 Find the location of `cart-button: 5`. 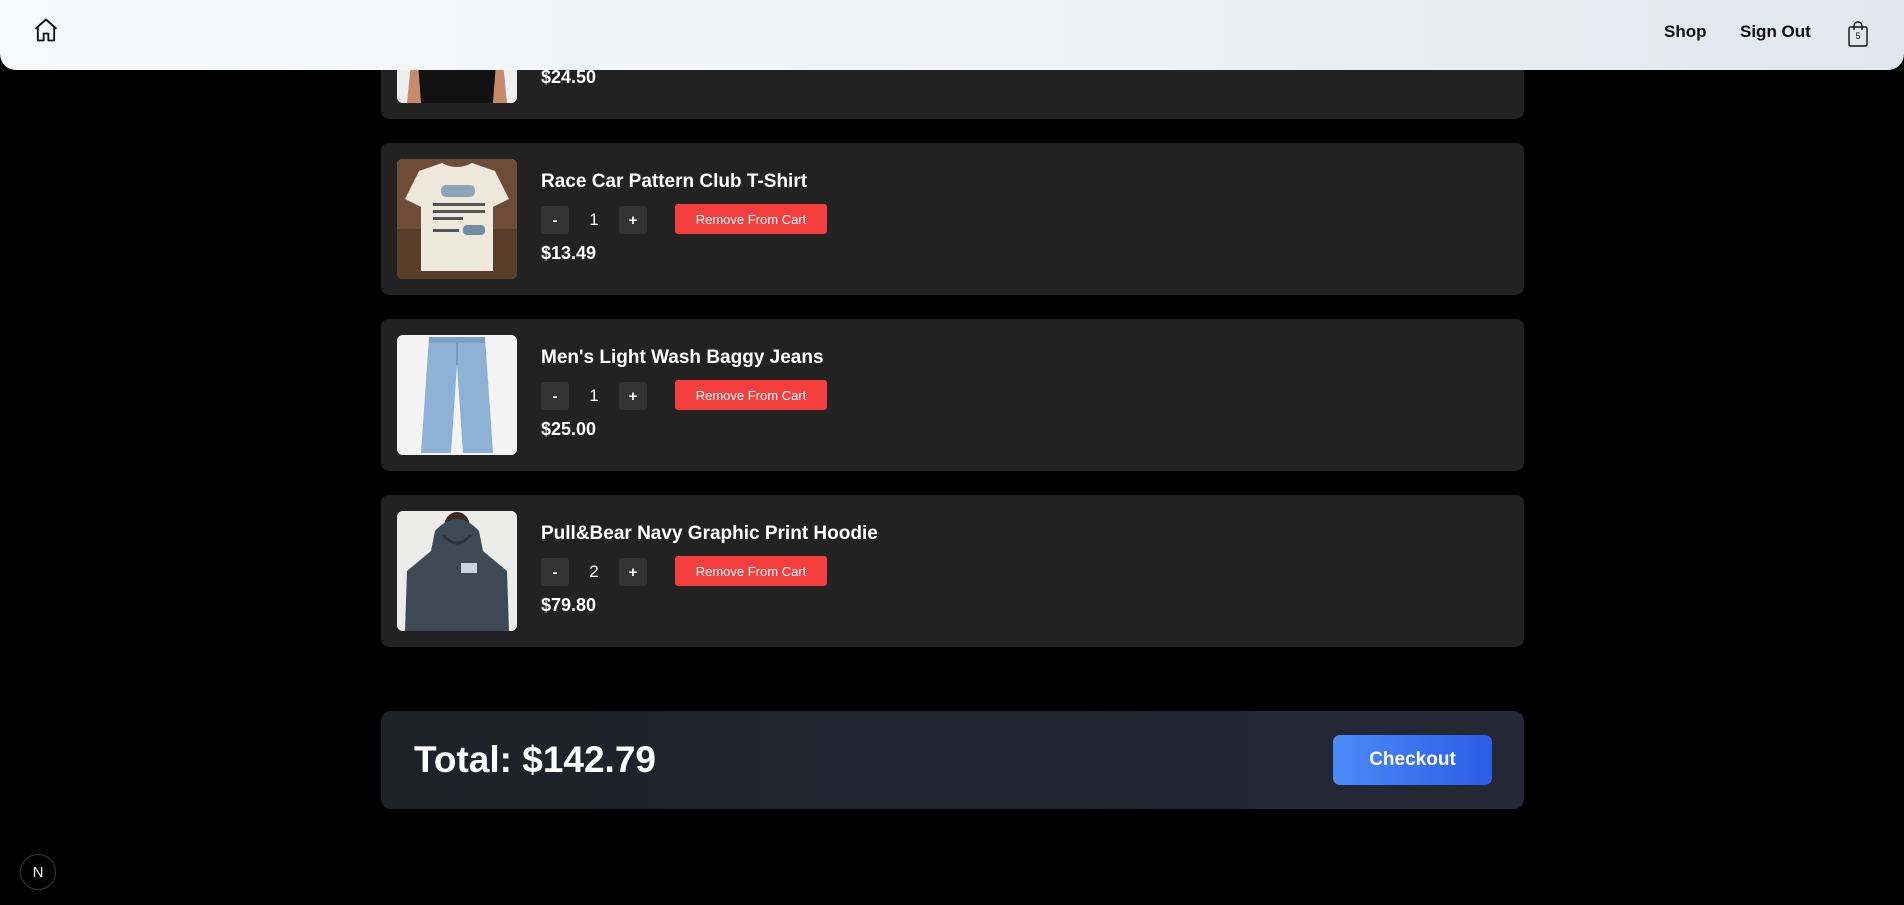

cart-button: 5 is located at coordinates (1858, 34).